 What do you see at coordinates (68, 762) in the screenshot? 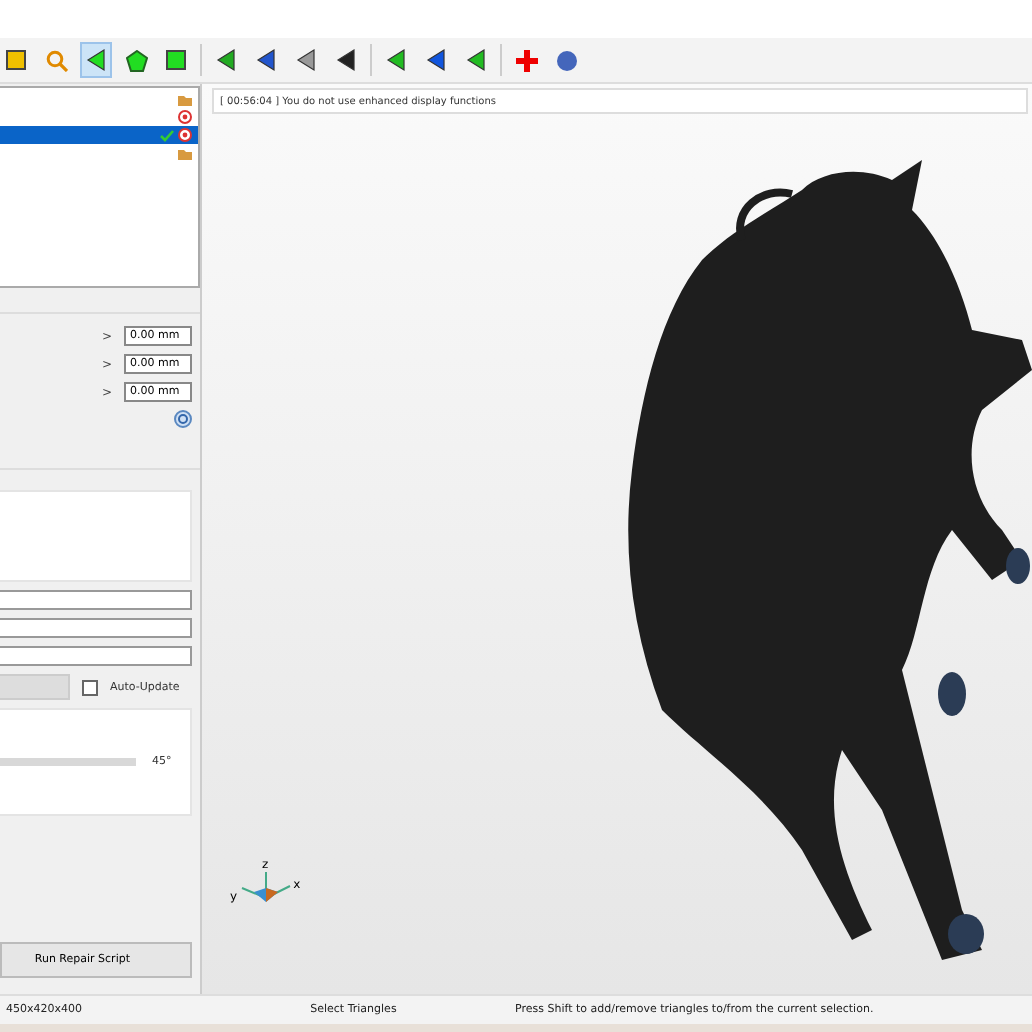
I see `angle-slider` at bounding box center [68, 762].